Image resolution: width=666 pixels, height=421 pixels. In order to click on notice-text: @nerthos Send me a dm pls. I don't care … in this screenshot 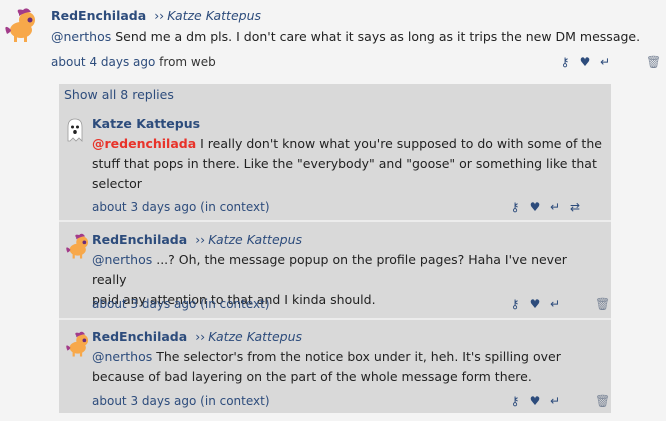, I will do `click(351, 37)`.